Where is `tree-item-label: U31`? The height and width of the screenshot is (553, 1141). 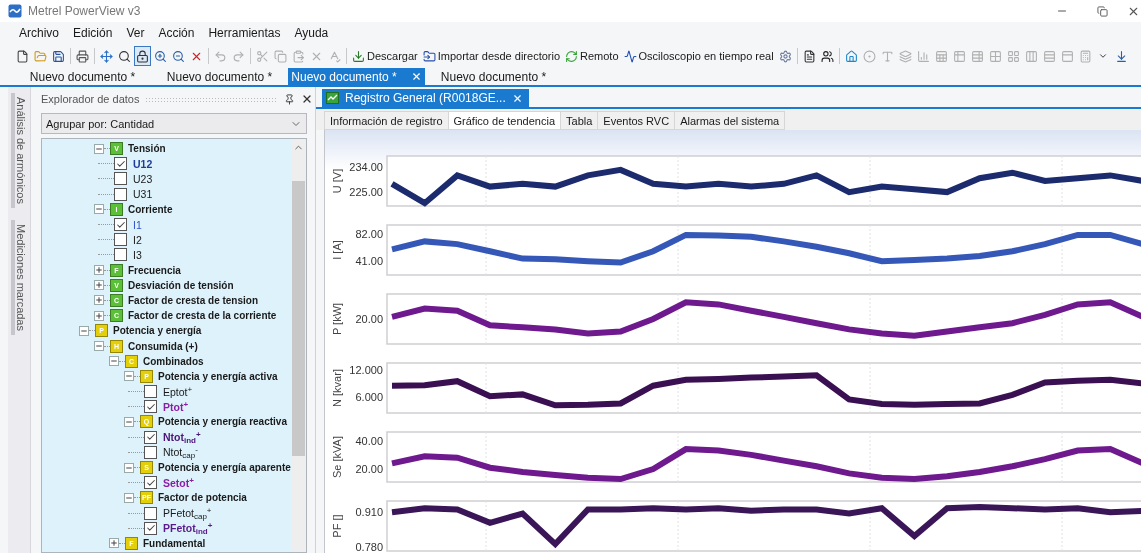 tree-item-label: U31 is located at coordinates (143, 194).